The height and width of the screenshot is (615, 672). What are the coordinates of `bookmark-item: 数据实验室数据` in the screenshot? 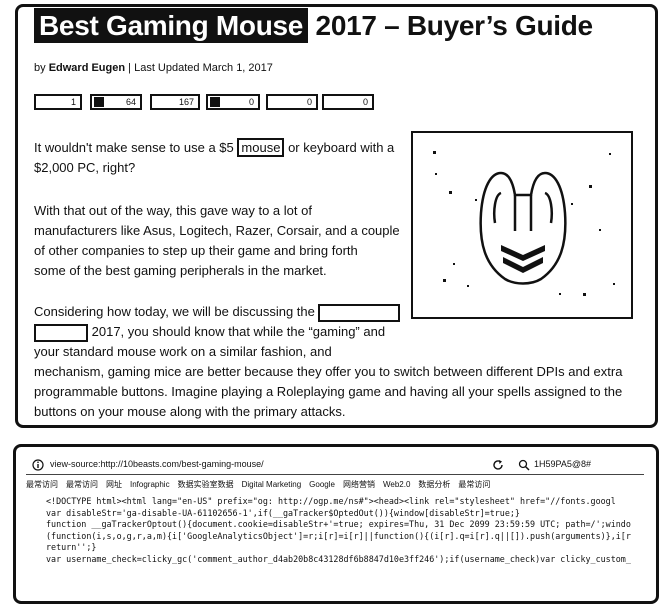 It's located at (206, 484).